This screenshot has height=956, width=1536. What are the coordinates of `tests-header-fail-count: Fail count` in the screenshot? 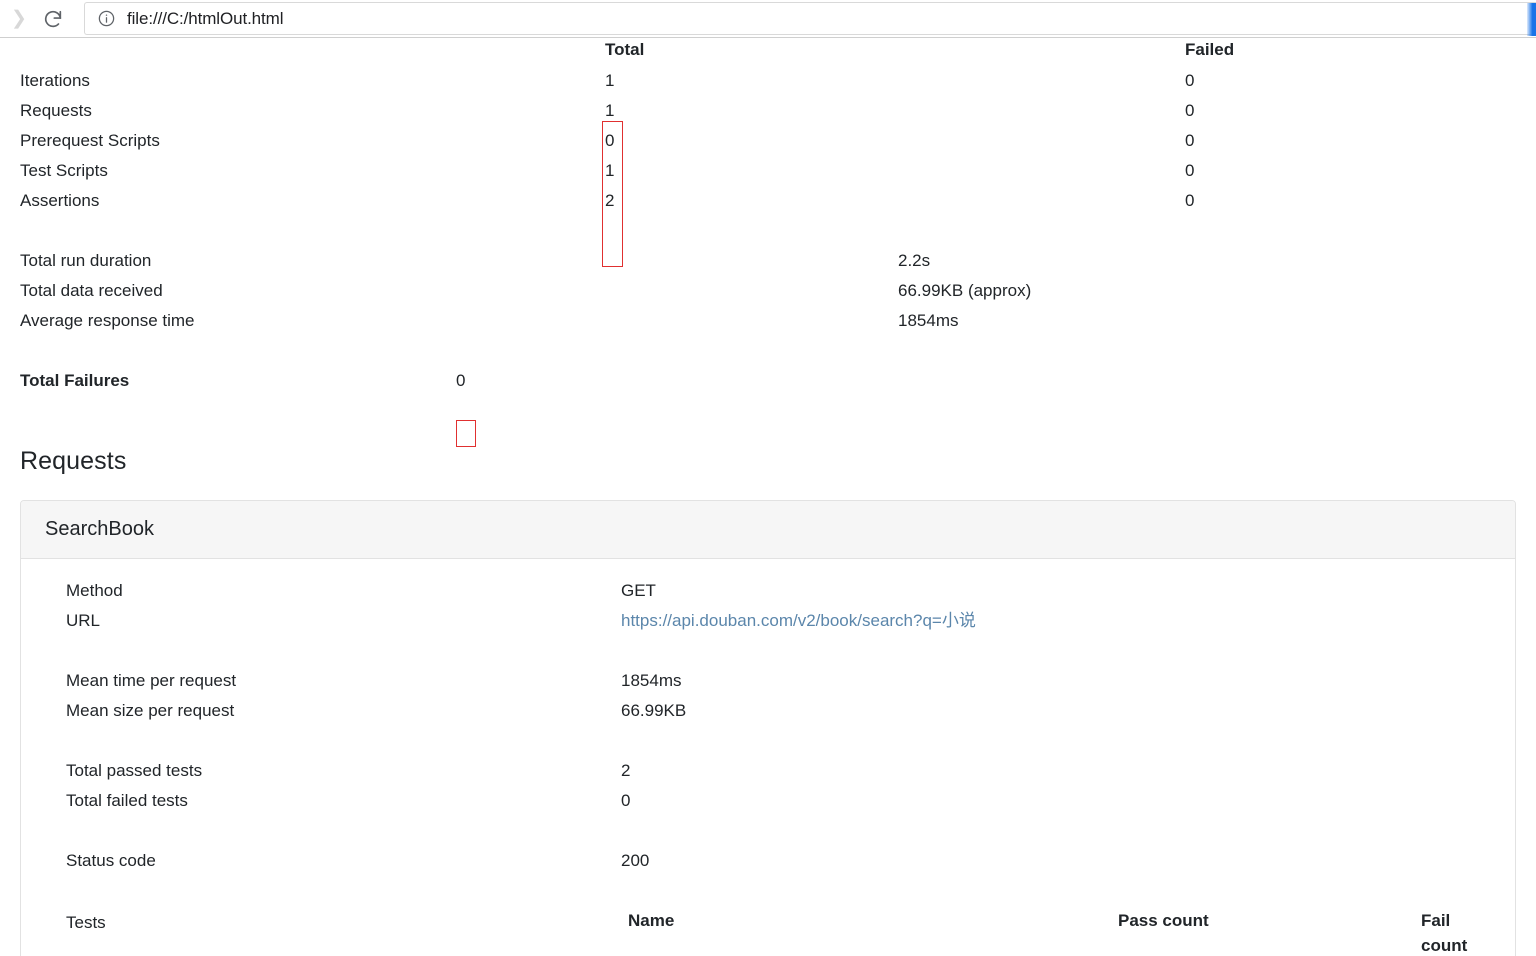 It's located at (1444, 933).